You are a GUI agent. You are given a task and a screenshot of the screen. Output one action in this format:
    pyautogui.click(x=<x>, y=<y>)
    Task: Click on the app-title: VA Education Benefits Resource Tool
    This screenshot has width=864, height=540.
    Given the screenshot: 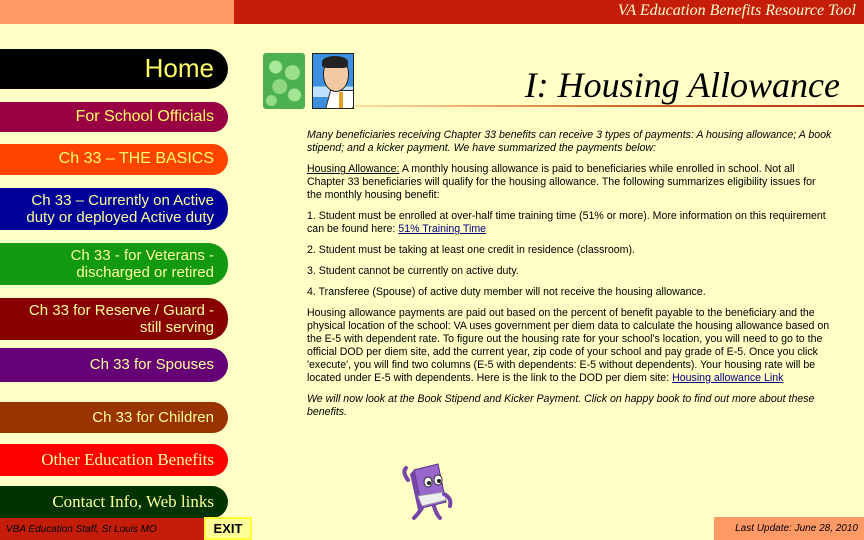 What is the action you would take?
    pyautogui.click(x=736, y=10)
    